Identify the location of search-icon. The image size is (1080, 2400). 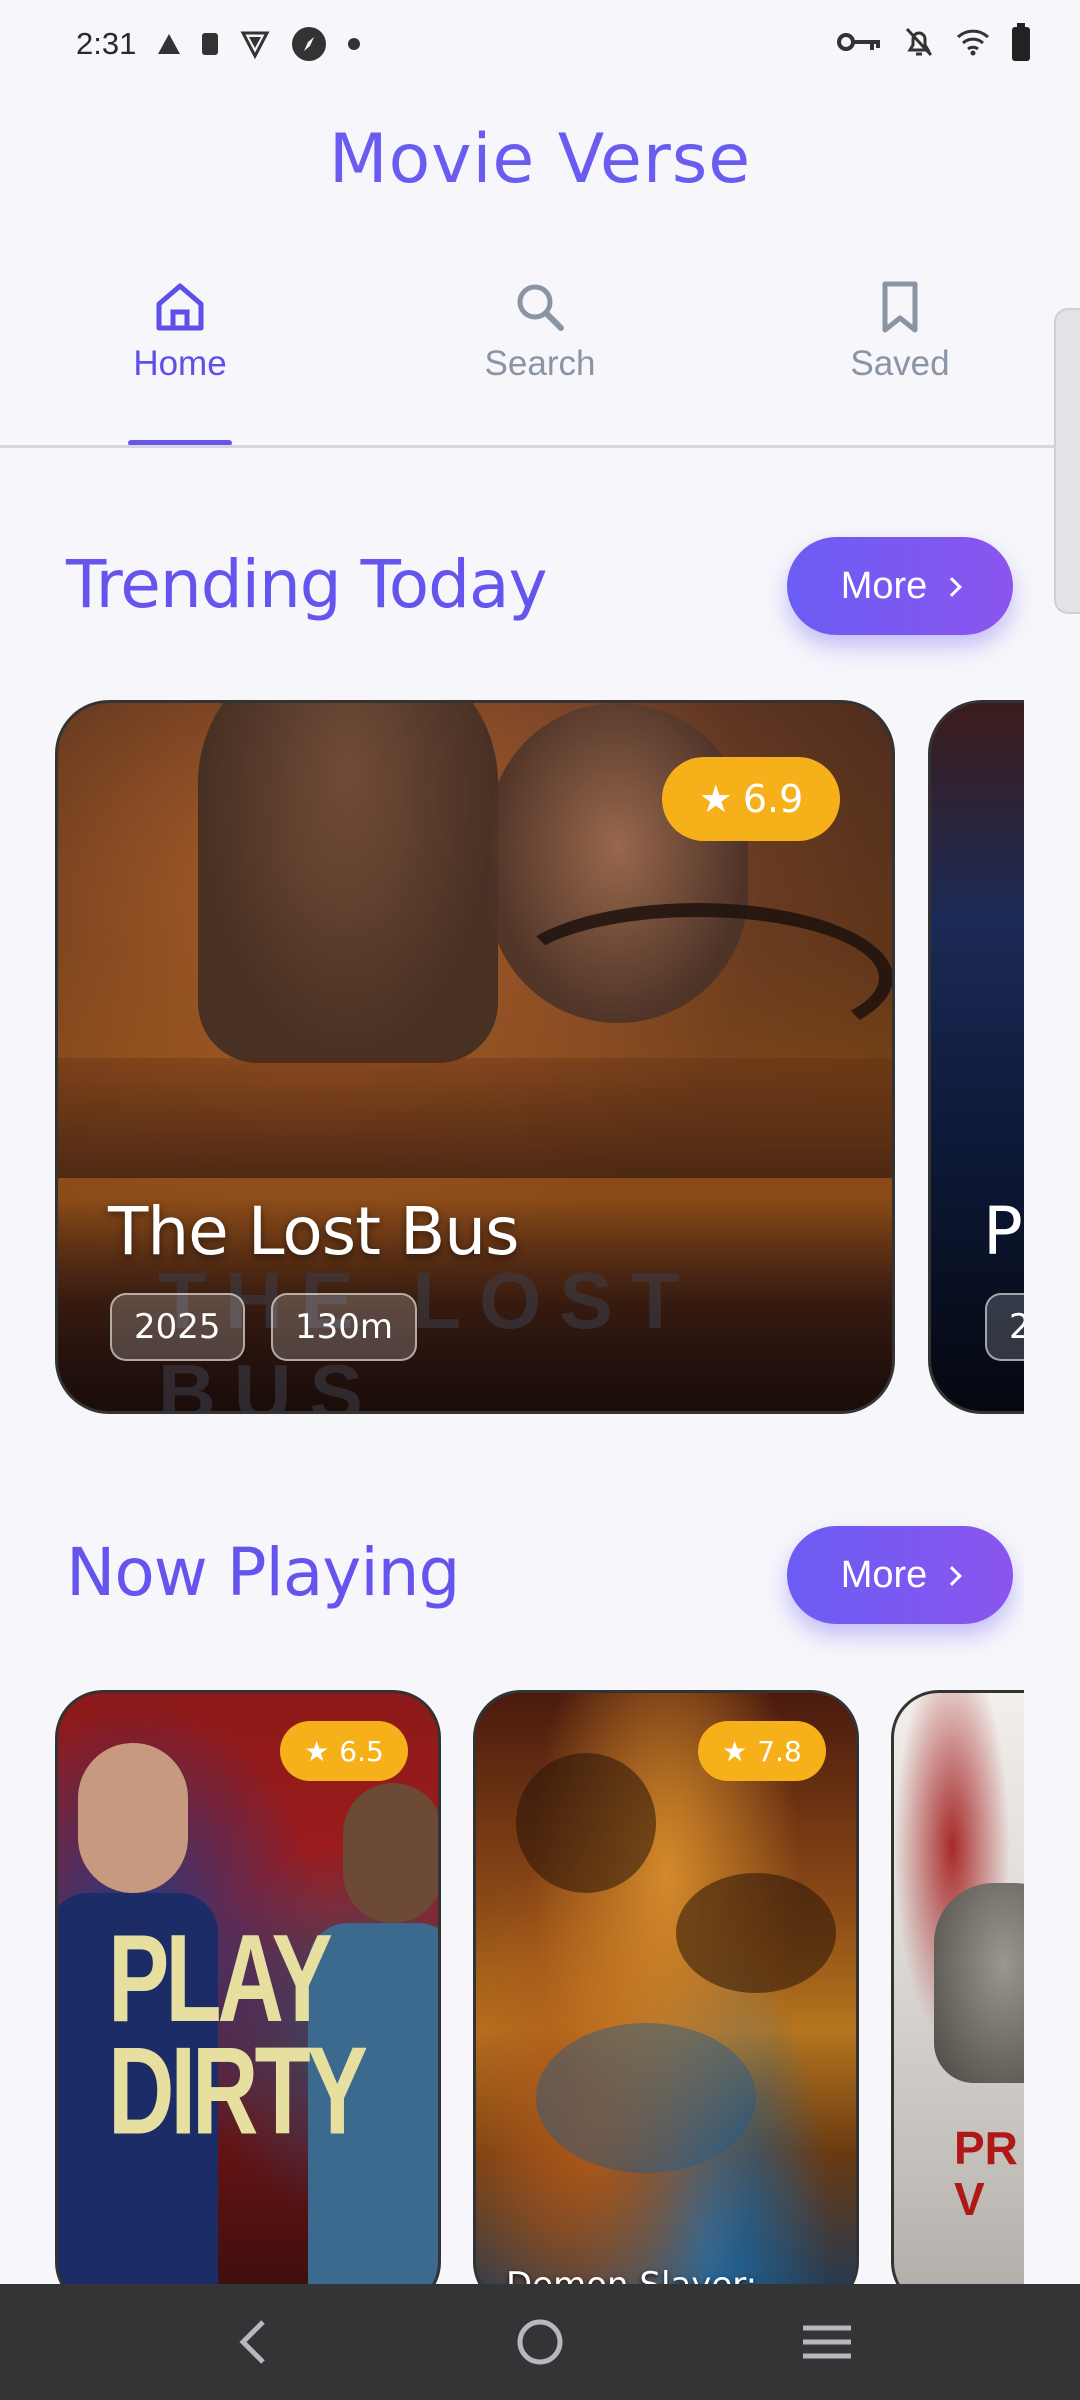
(540, 307).